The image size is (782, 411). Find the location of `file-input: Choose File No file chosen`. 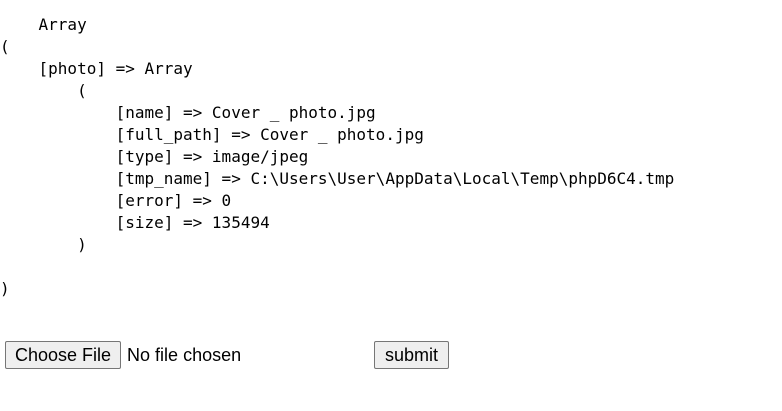

file-input: Choose File No file chosen is located at coordinates (123, 355).